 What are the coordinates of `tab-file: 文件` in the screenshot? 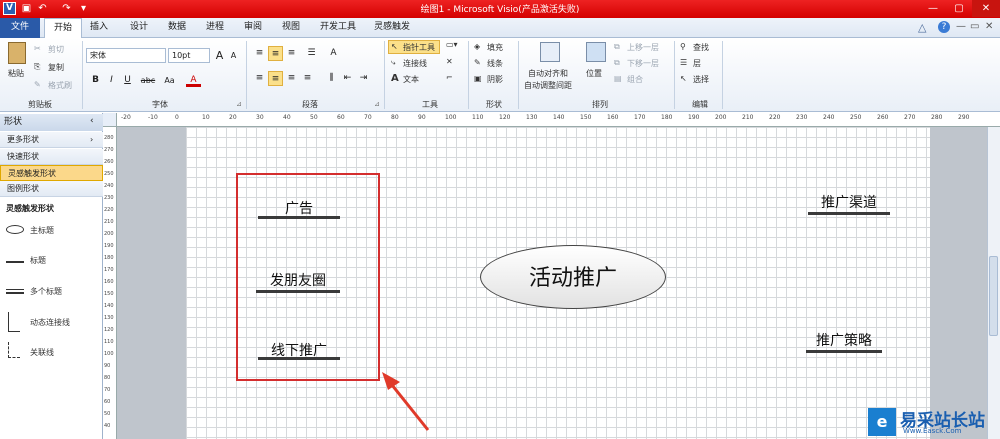 It's located at (20, 28).